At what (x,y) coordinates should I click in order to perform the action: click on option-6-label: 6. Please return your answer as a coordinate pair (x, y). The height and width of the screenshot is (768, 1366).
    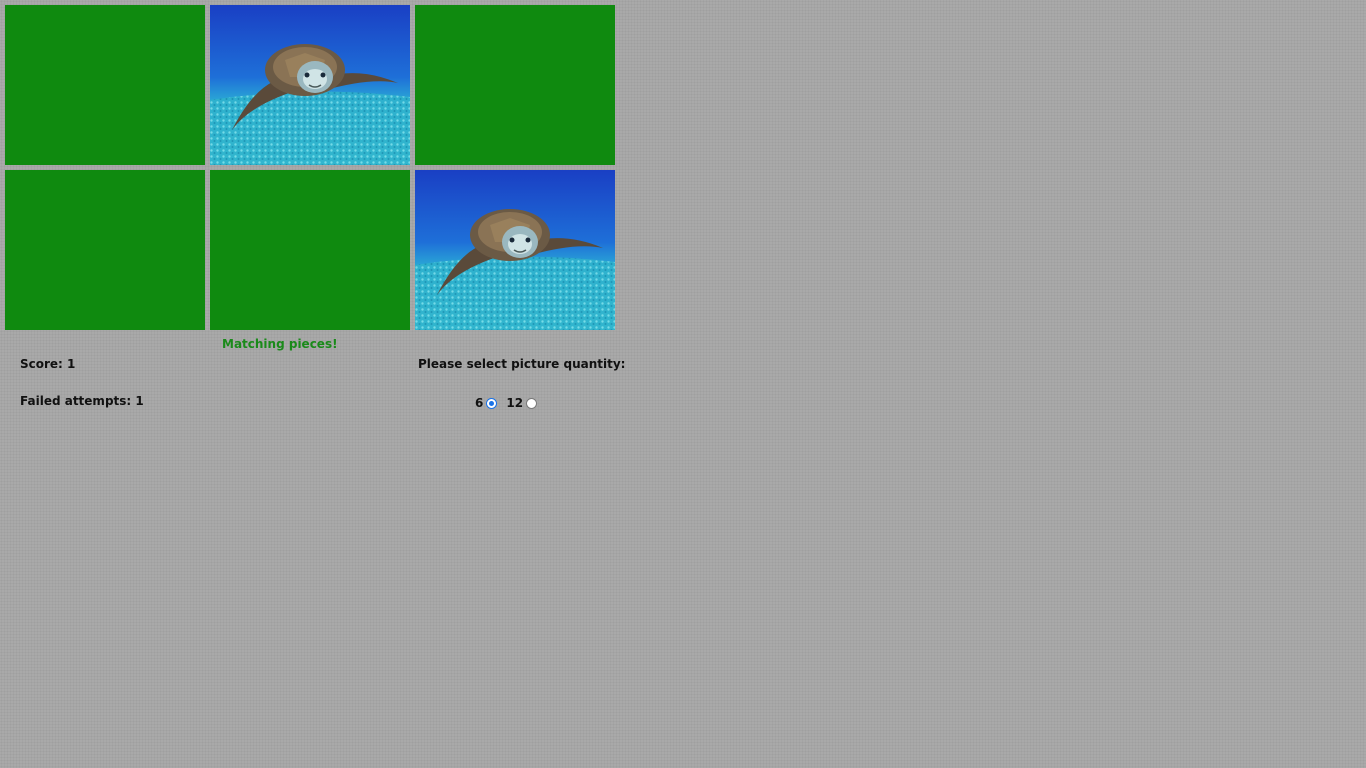
    Looking at the image, I should click on (479, 403).